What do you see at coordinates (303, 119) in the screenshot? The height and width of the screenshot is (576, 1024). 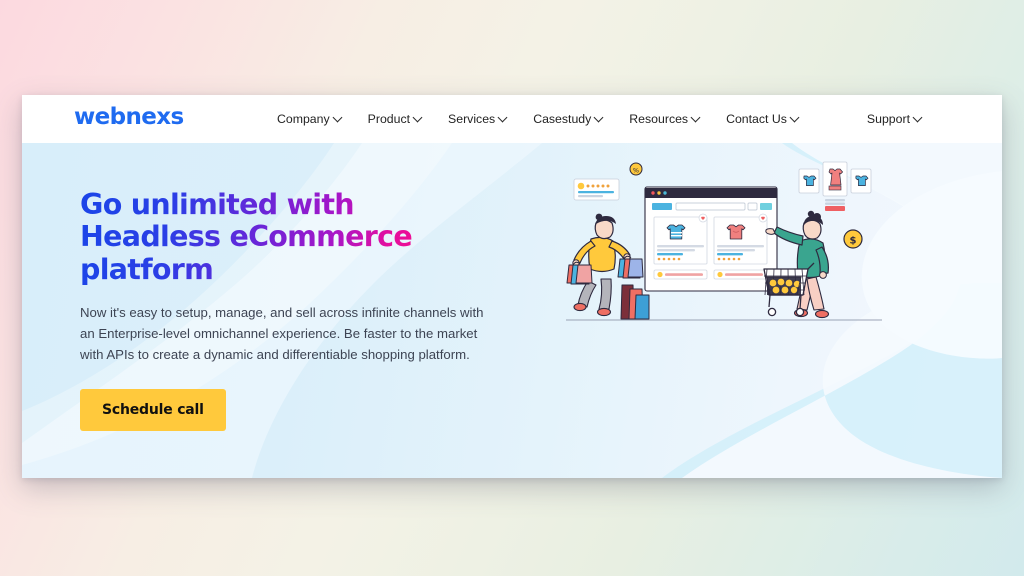 I see `nav-item-label: Company` at bounding box center [303, 119].